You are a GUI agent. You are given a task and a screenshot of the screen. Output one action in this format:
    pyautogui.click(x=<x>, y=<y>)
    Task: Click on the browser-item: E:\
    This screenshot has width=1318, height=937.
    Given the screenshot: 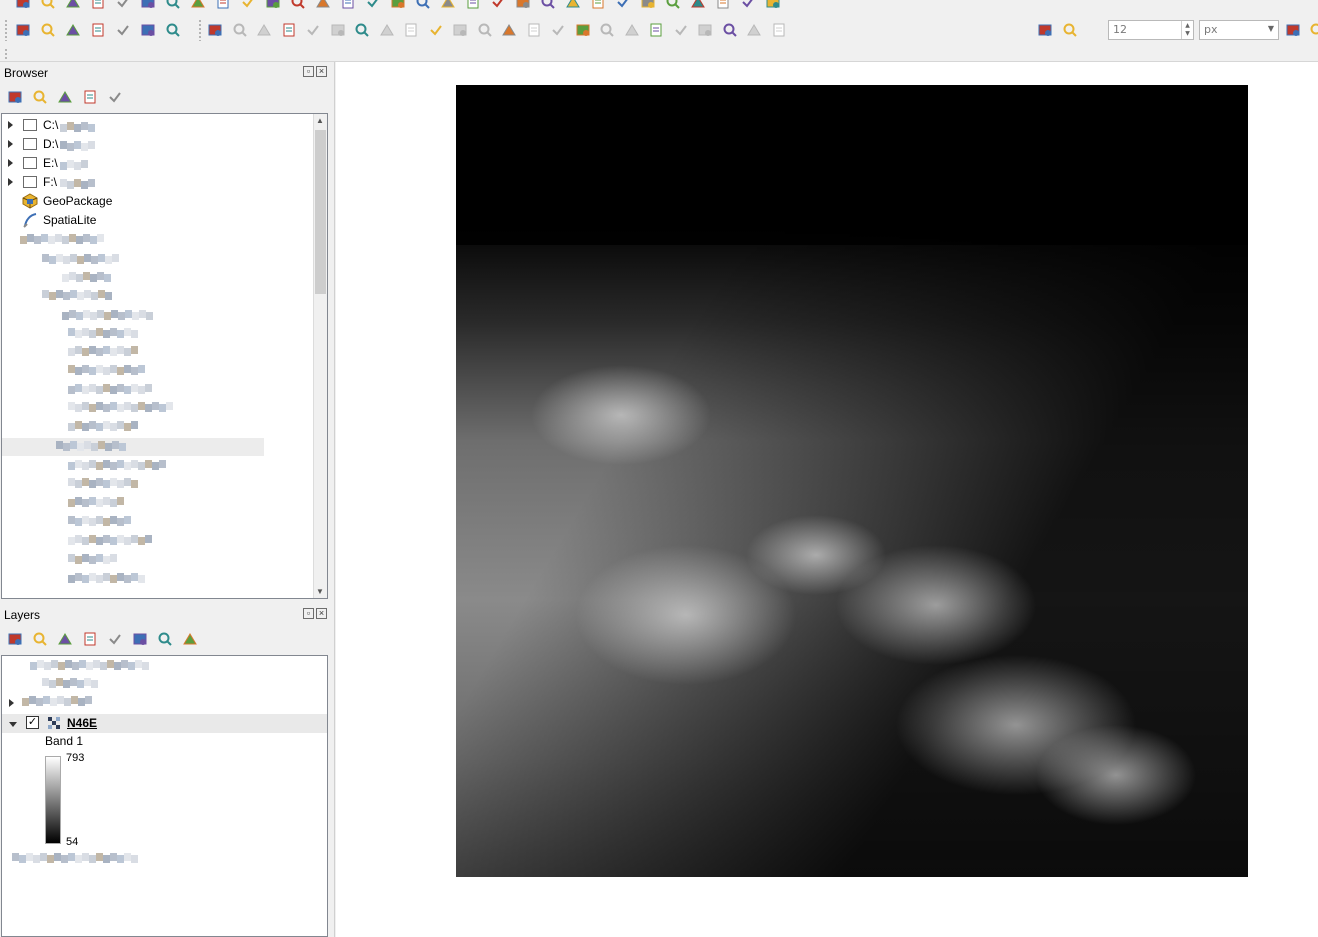 What is the action you would take?
    pyautogui.click(x=158, y=163)
    